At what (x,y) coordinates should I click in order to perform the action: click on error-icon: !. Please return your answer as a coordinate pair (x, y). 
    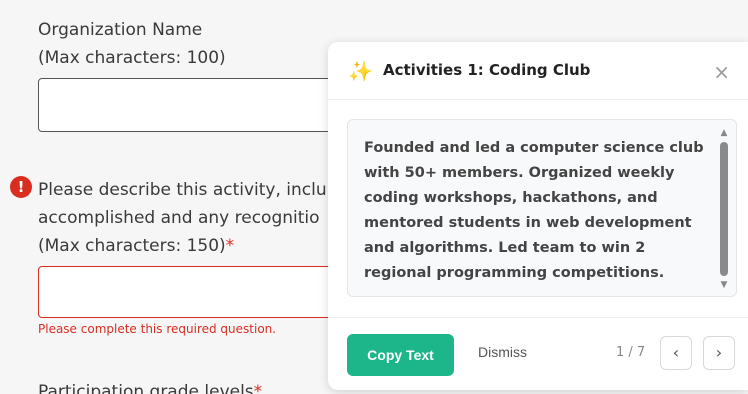
    Looking at the image, I should click on (21, 187).